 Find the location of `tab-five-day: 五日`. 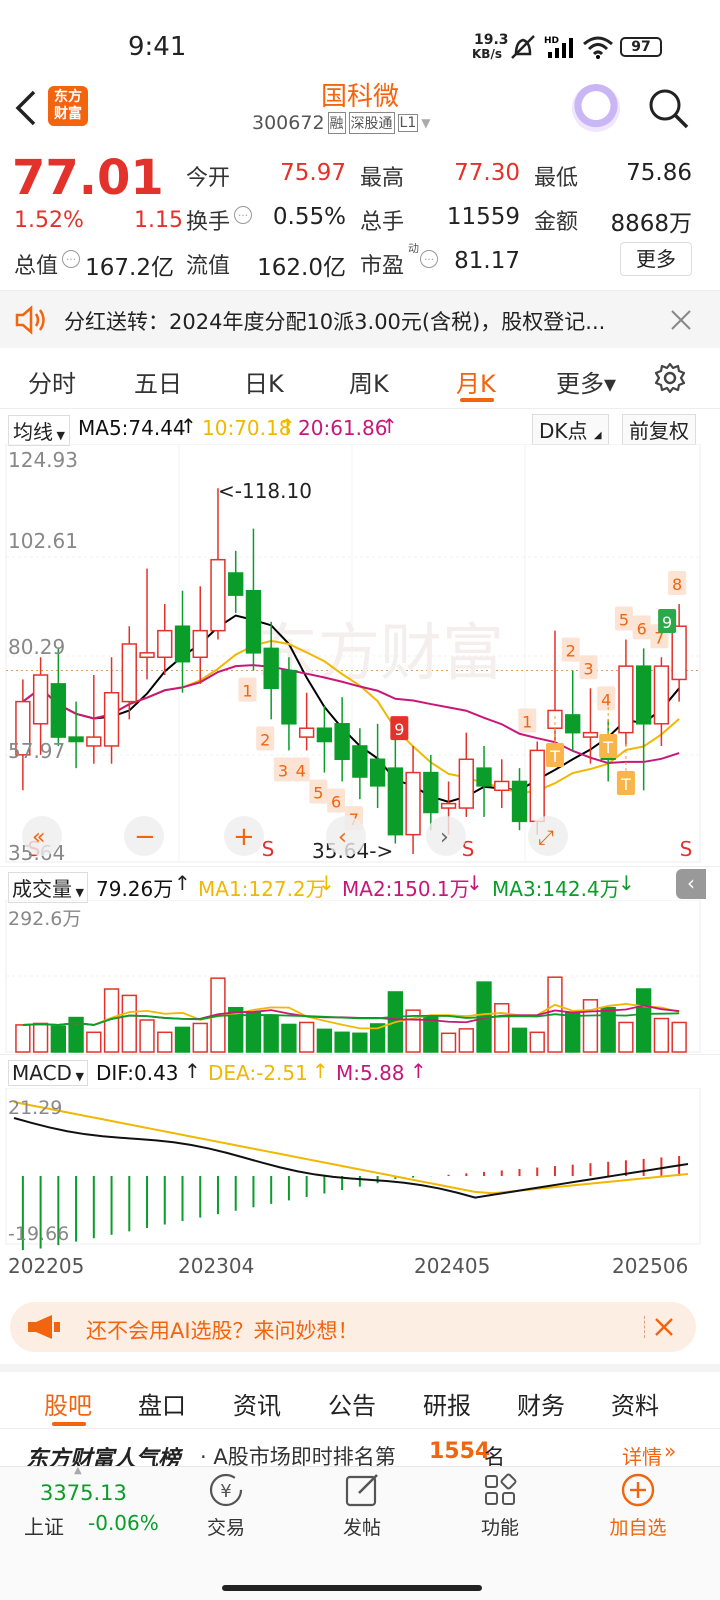

tab-five-day: 五日 is located at coordinates (158, 381).